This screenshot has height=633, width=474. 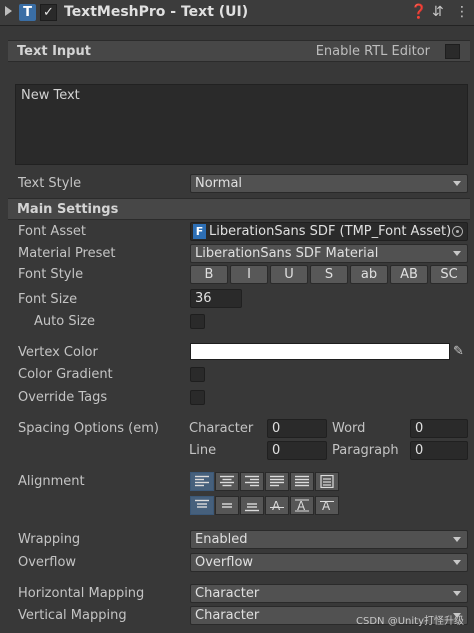 I want to click on vertex-color-swatch, so click(x=320, y=351).